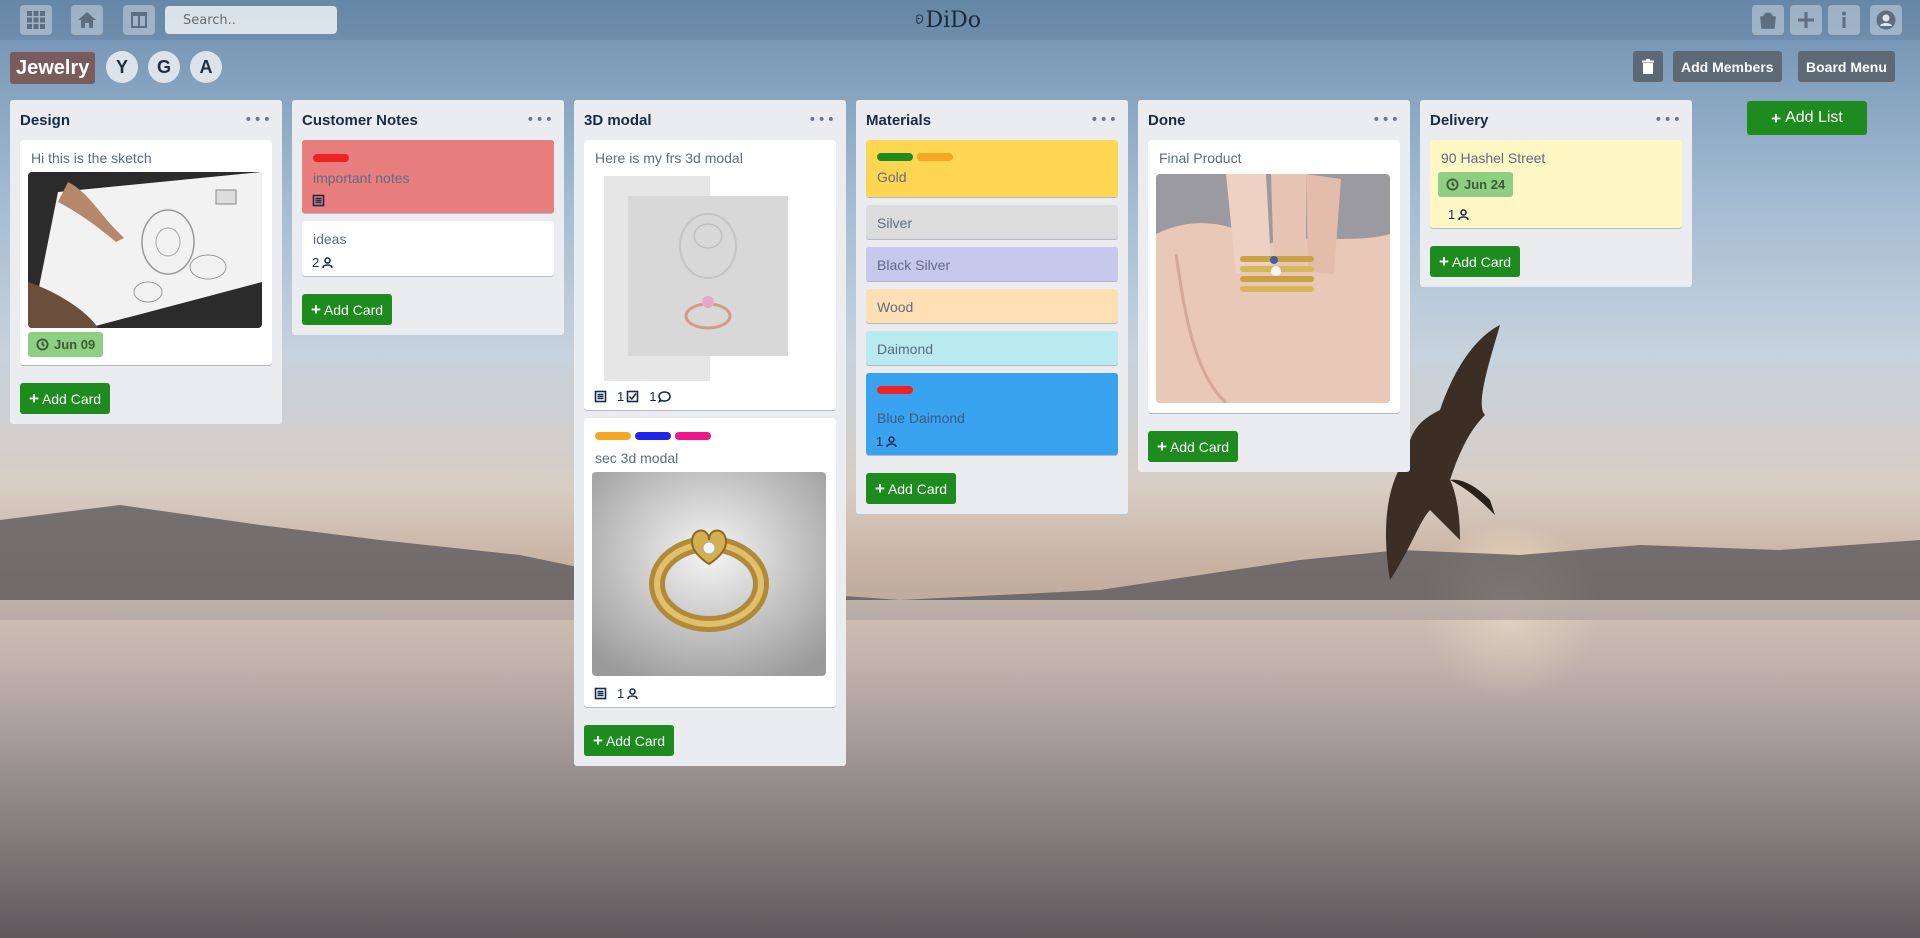 This screenshot has height=938, width=1920. What do you see at coordinates (669, 158) in the screenshot?
I see `card-title: Here is my frs 3d modal` at bounding box center [669, 158].